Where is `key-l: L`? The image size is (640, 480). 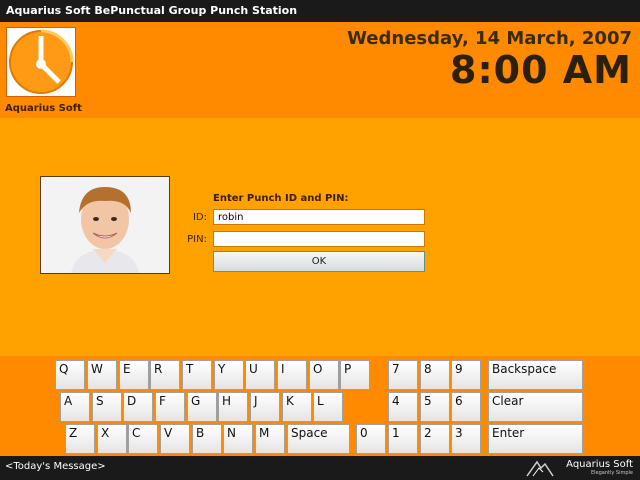 key-l: L is located at coordinates (328, 407).